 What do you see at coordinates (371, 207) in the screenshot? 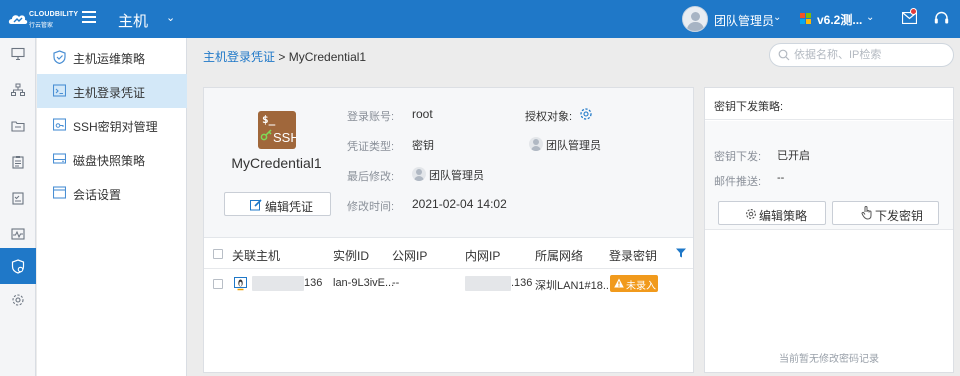
I see `time-label: 修改时间:` at bounding box center [371, 207].